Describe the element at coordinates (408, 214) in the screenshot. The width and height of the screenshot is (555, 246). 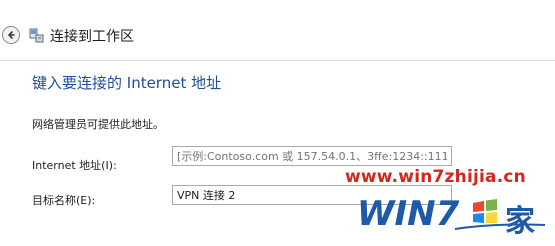
I see `watermark-logo-text: WIN7` at that location.